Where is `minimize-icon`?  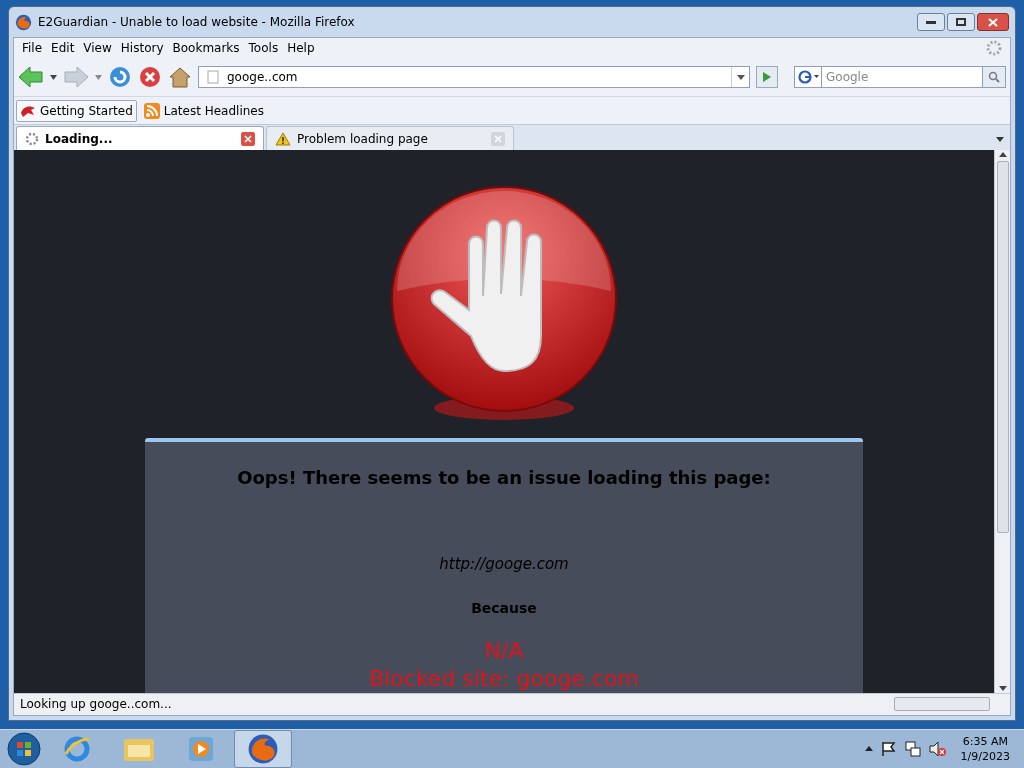 minimize-icon is located at coordinates (931, 22).